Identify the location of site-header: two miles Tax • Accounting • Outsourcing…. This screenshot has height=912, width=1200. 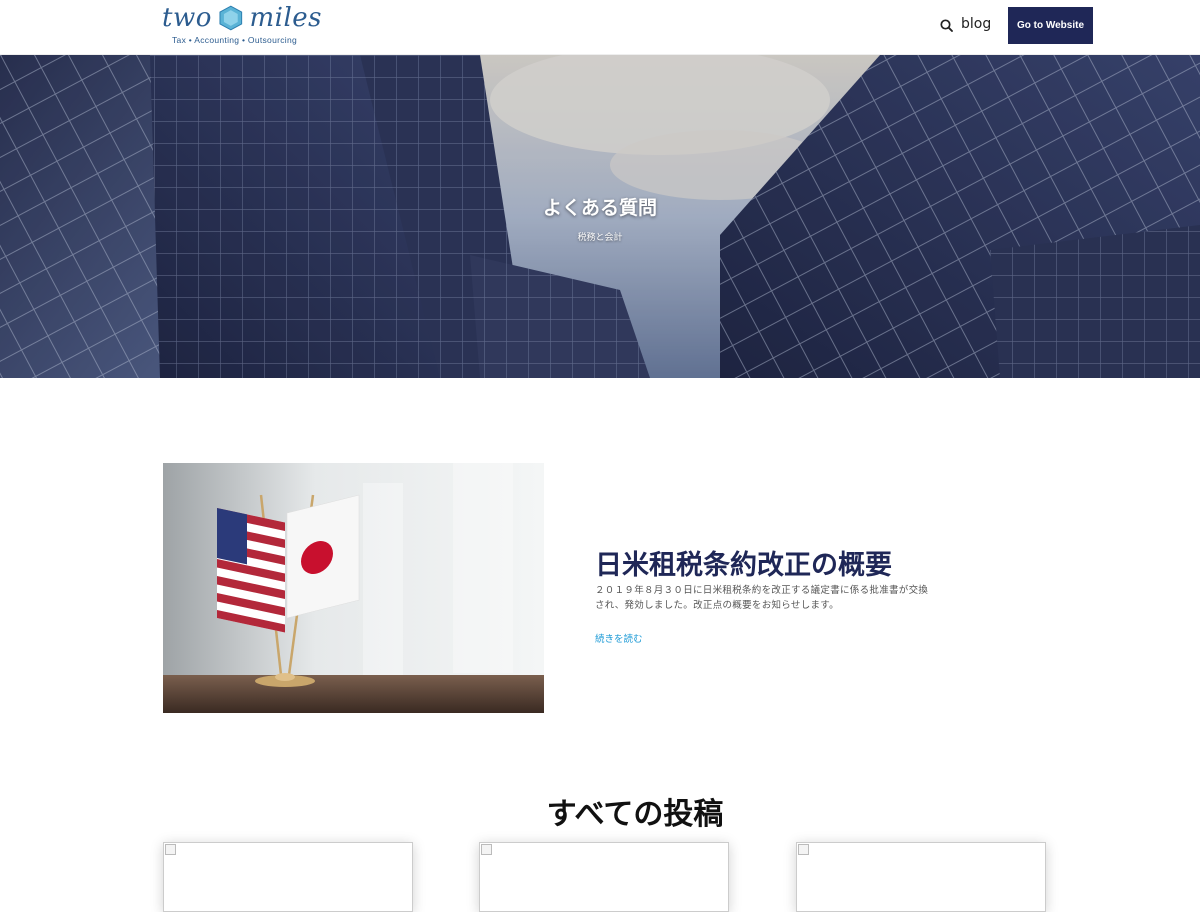
(600, 27).